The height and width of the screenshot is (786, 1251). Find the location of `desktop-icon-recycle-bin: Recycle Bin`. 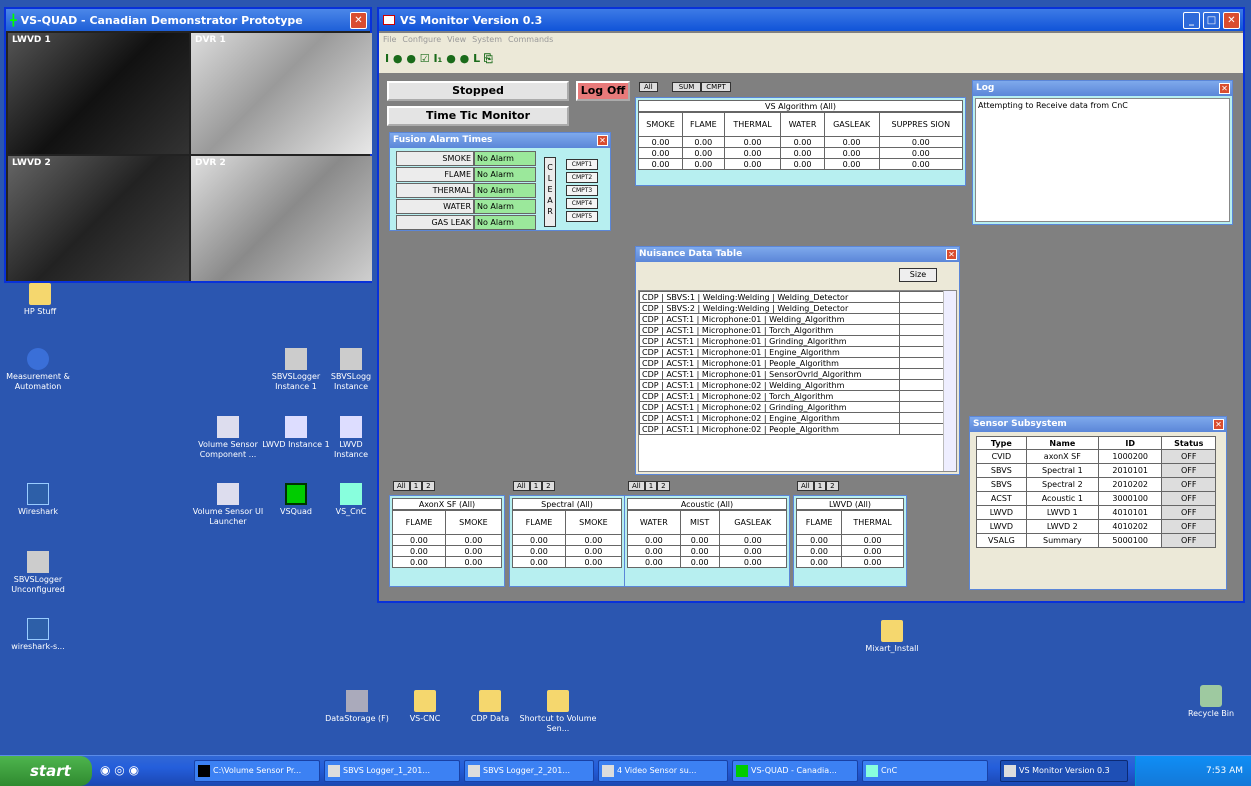

desktop-icon-recycle-bin: Recycle Bin is located at coordinates (1211, 702).